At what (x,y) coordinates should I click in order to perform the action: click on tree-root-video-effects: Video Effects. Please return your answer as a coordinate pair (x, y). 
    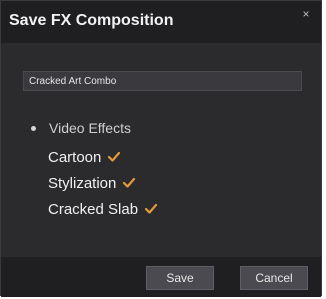
    Looking at the image, I should click on (81, 128).